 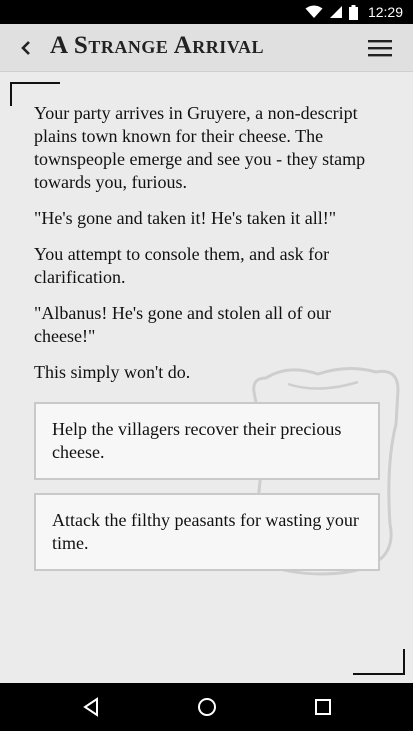 I want to click on nav-home-button, so click(x=207, y=707).